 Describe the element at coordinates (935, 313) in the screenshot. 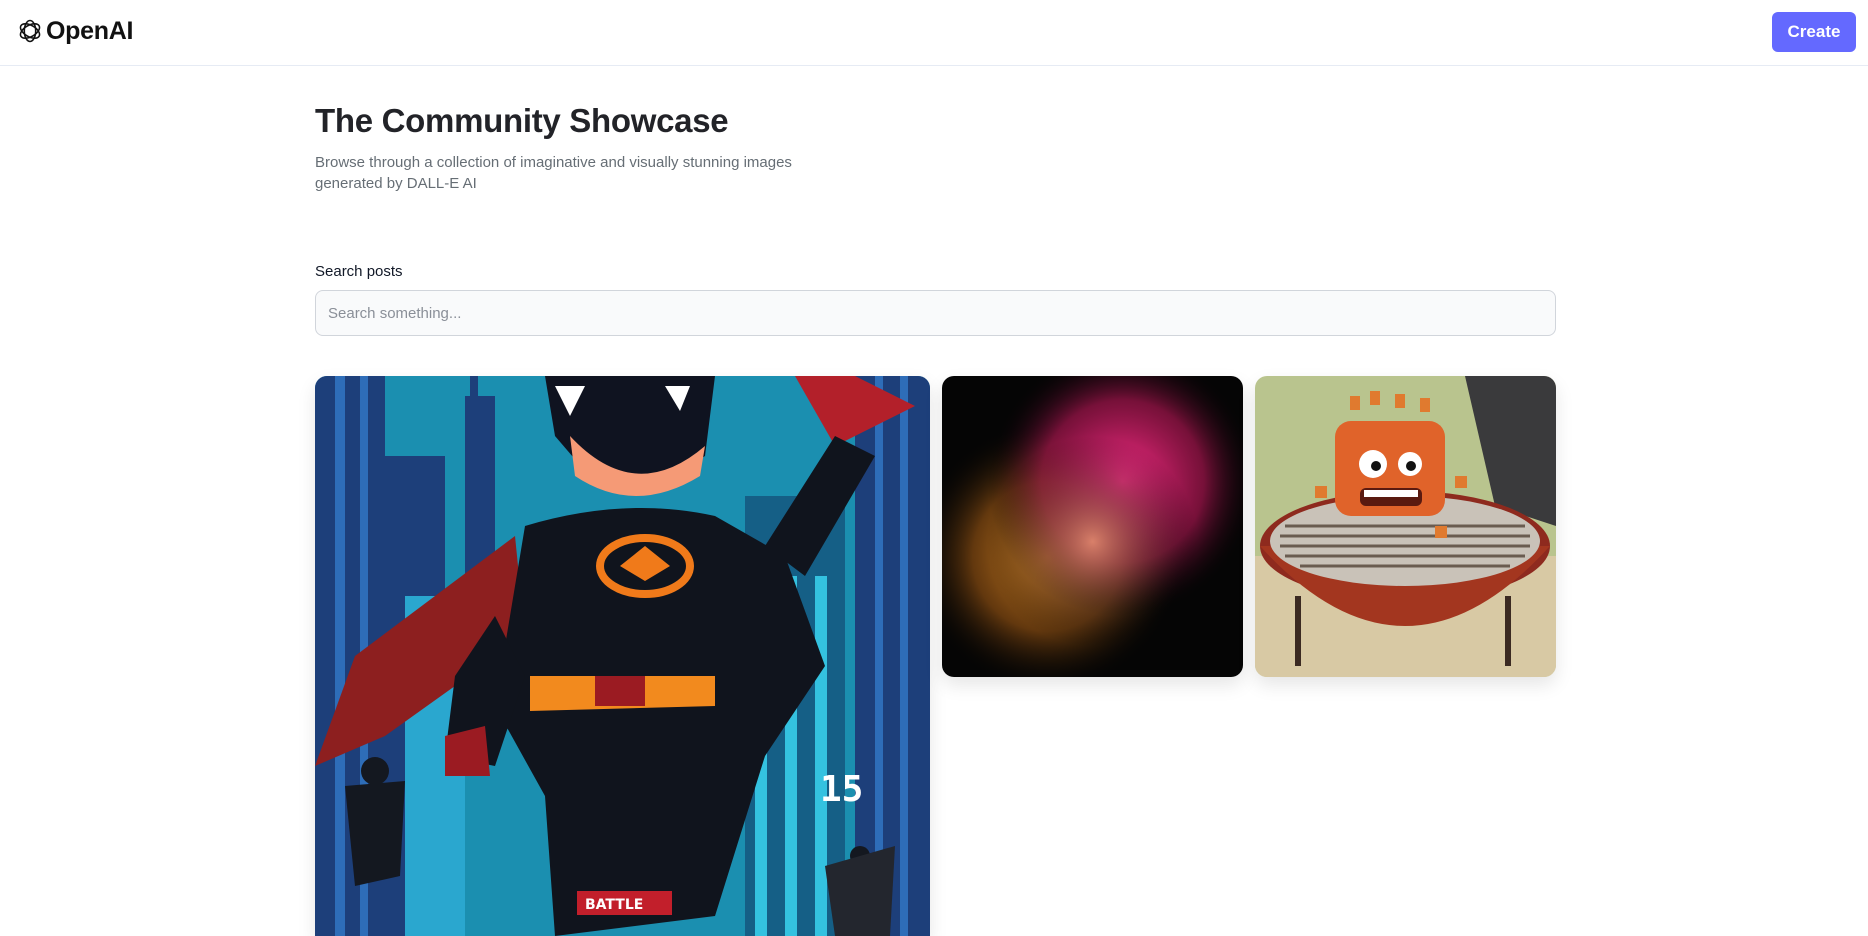

I see `search-input` at that location.